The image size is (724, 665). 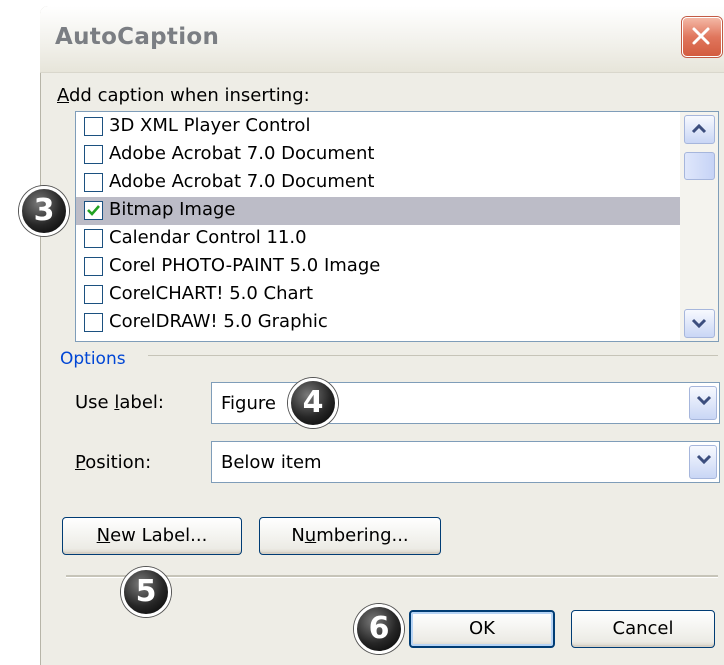 I want to click on list-item-label: Calendar Control 11.0, so click(x=208, y=237).